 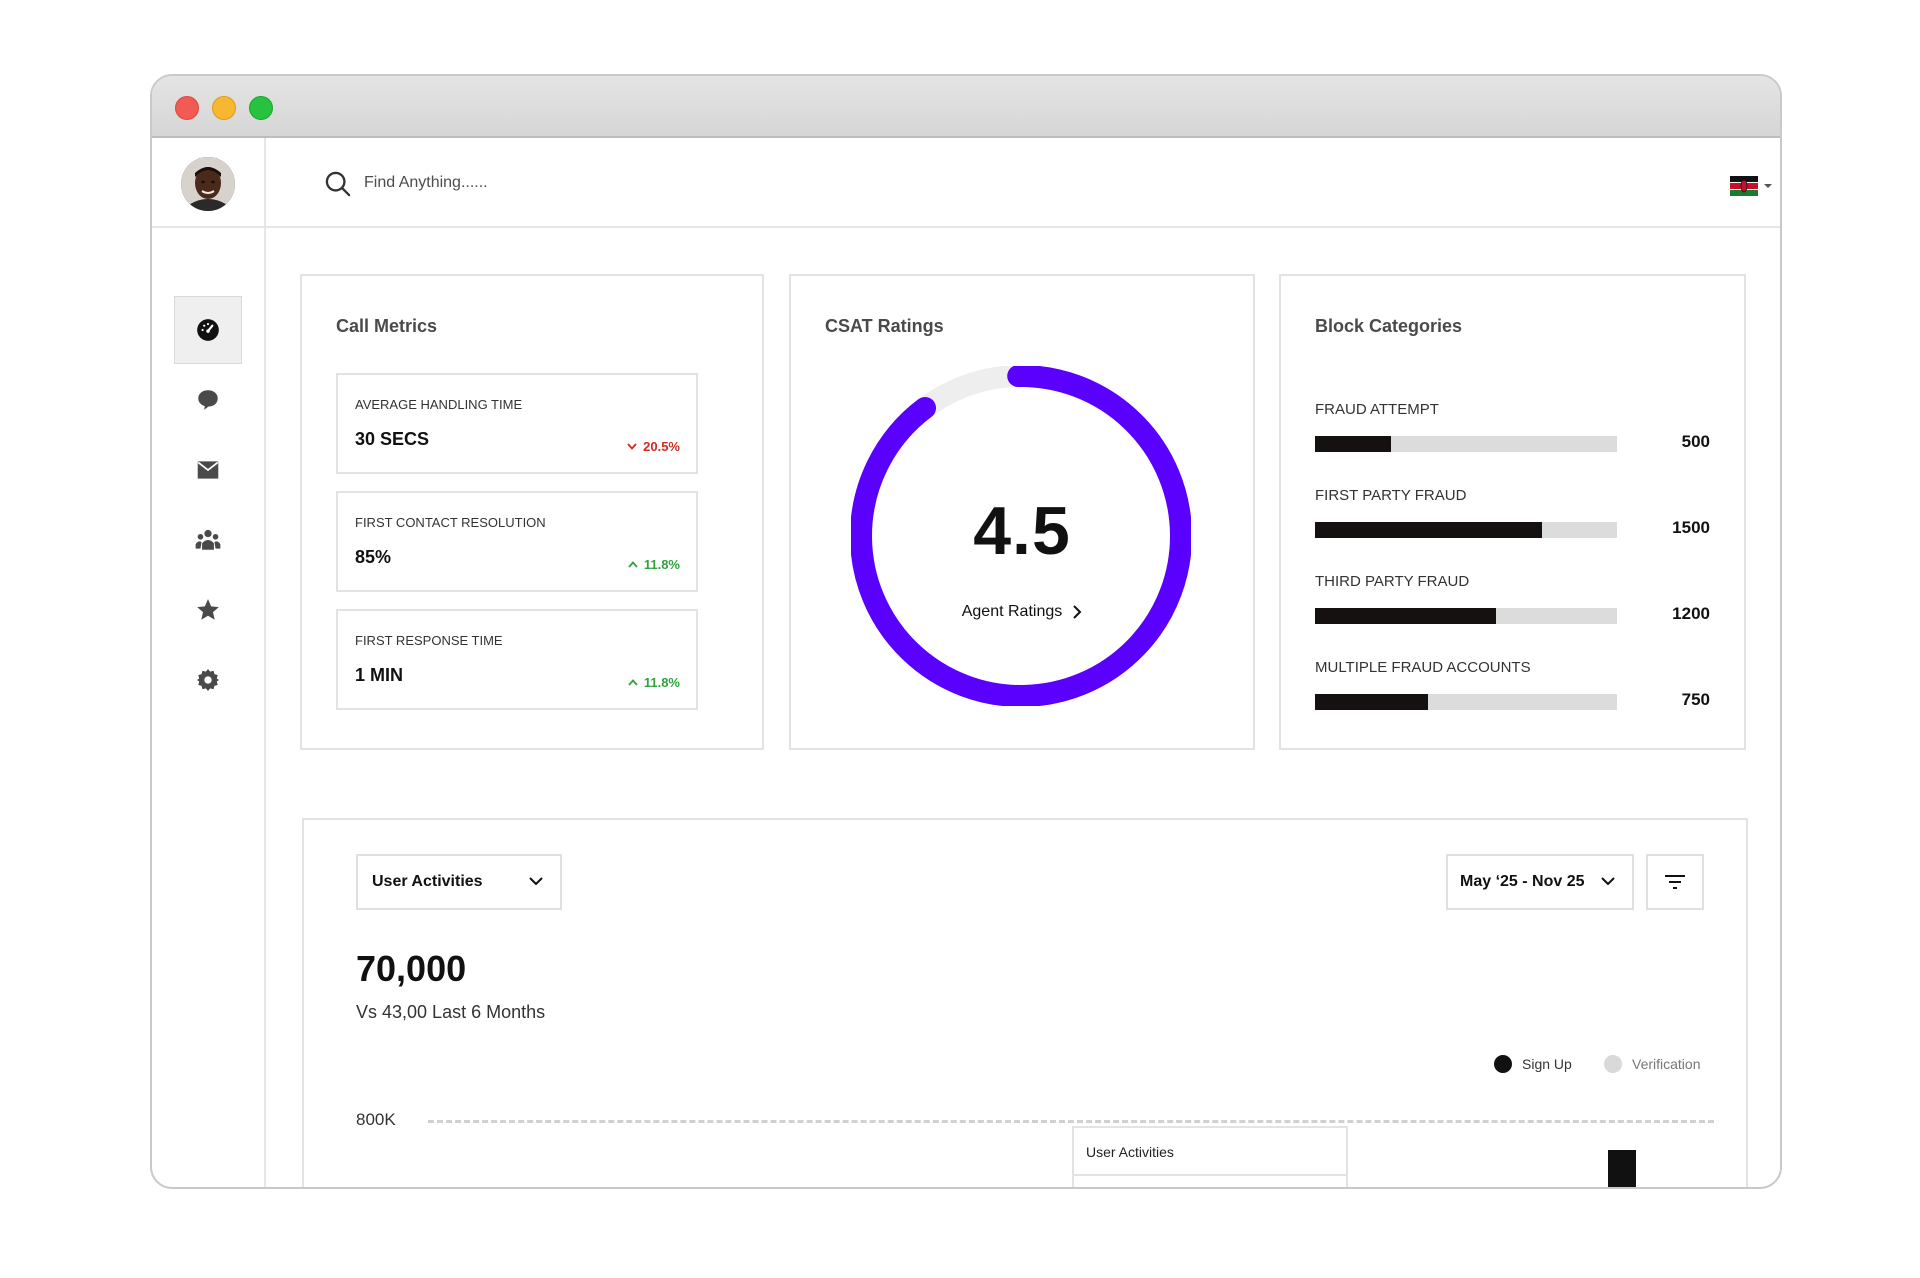 I want to click on metric-value: 1 MIN, so click(x=379, y=675).